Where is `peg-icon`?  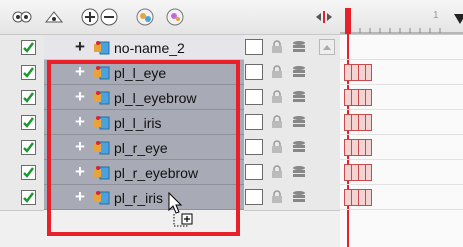
peg-icon is located at coordinates (102, 50).